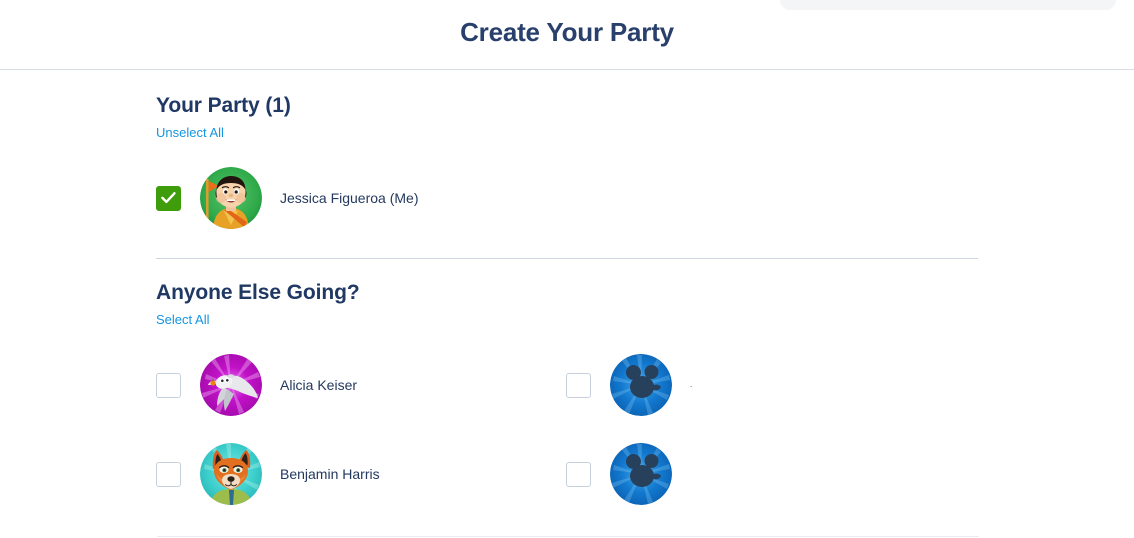  I want to click on zero-ghost-avatar, so click(231, 385).